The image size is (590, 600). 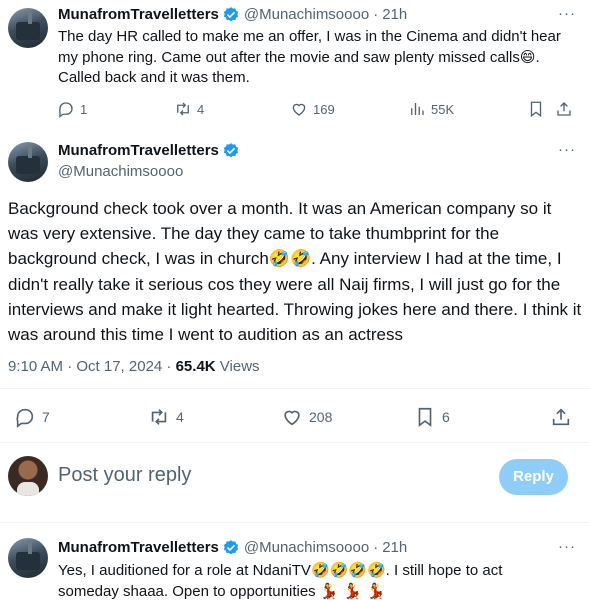 I want to click on bookmark-button, so click(x=536, y=109).